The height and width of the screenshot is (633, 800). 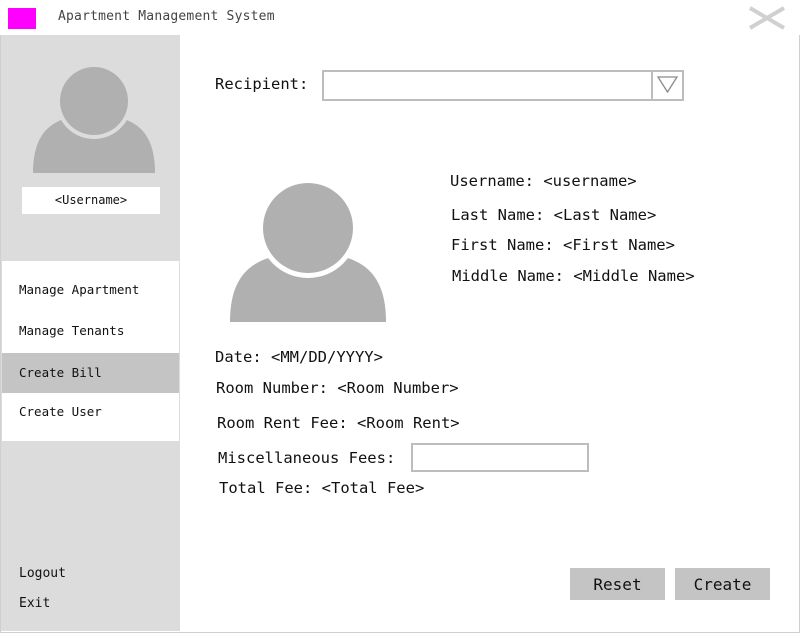 I want to click on close-icon, so click(x=767, y=18).